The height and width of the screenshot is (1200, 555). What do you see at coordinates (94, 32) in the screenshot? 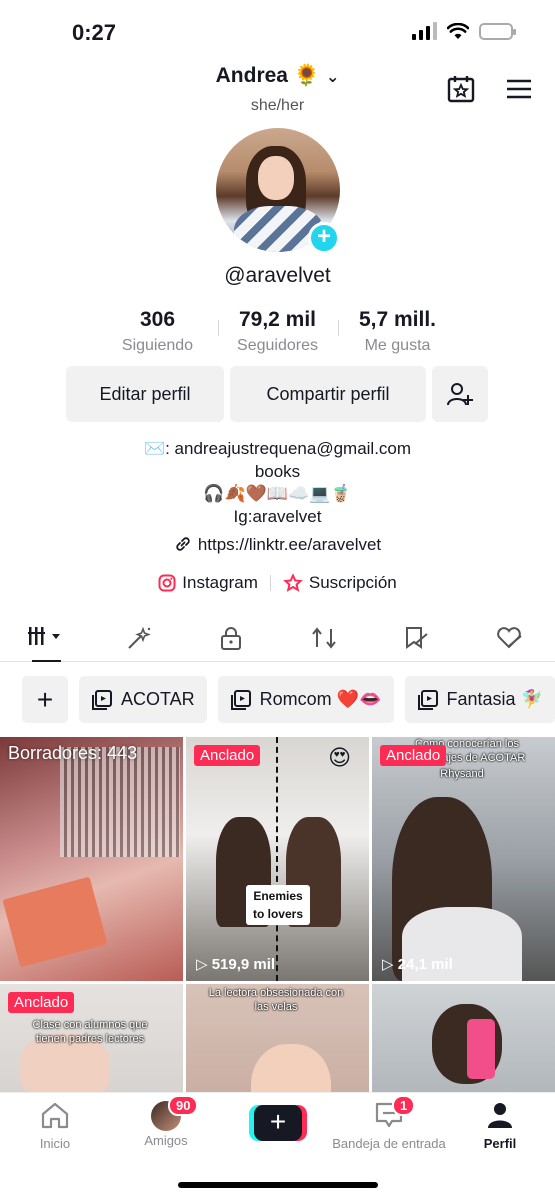
I see `status-time: 0:27` at bounding box center [94, 32].